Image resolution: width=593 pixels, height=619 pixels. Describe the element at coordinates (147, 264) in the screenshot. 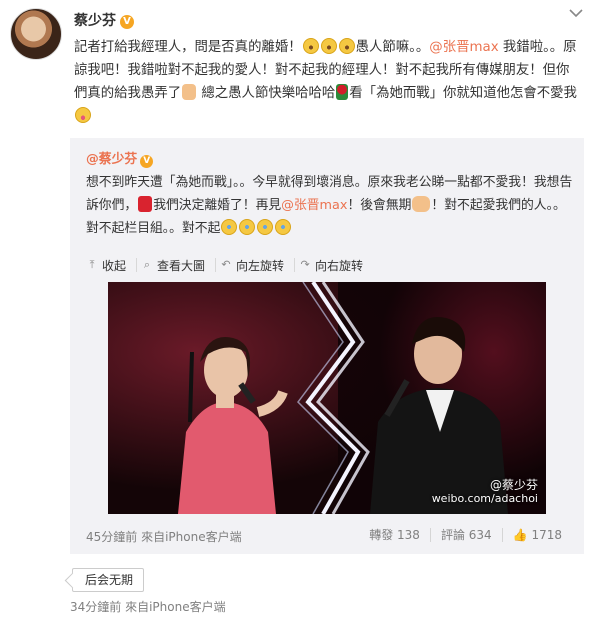

I see `zoom-icon: ⌕` at that location.